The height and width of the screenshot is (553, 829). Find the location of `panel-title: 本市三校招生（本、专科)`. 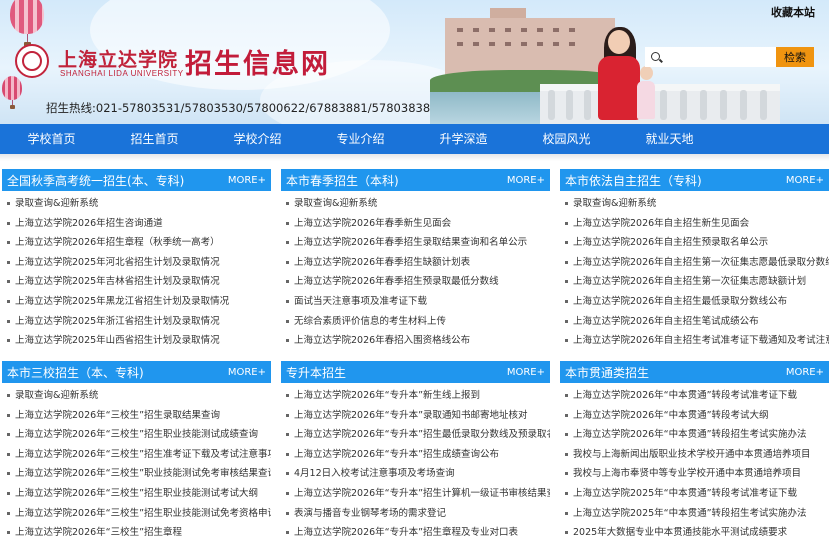

panel-title: 本市三校招生（本、专科) is located at coordinates (75, 372).